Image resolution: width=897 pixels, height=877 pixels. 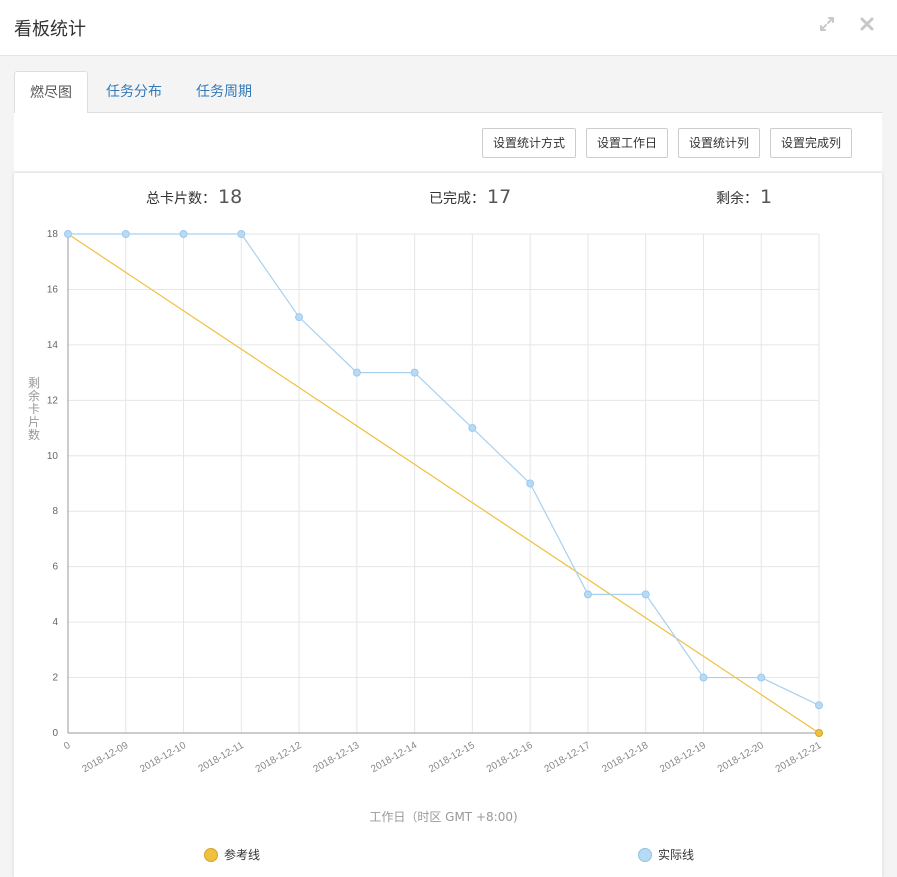 What do you see at coordinates (34, 383) in the screenshot?
I see `y-axis-title-char: 剩` at bounding box center [34, 383].